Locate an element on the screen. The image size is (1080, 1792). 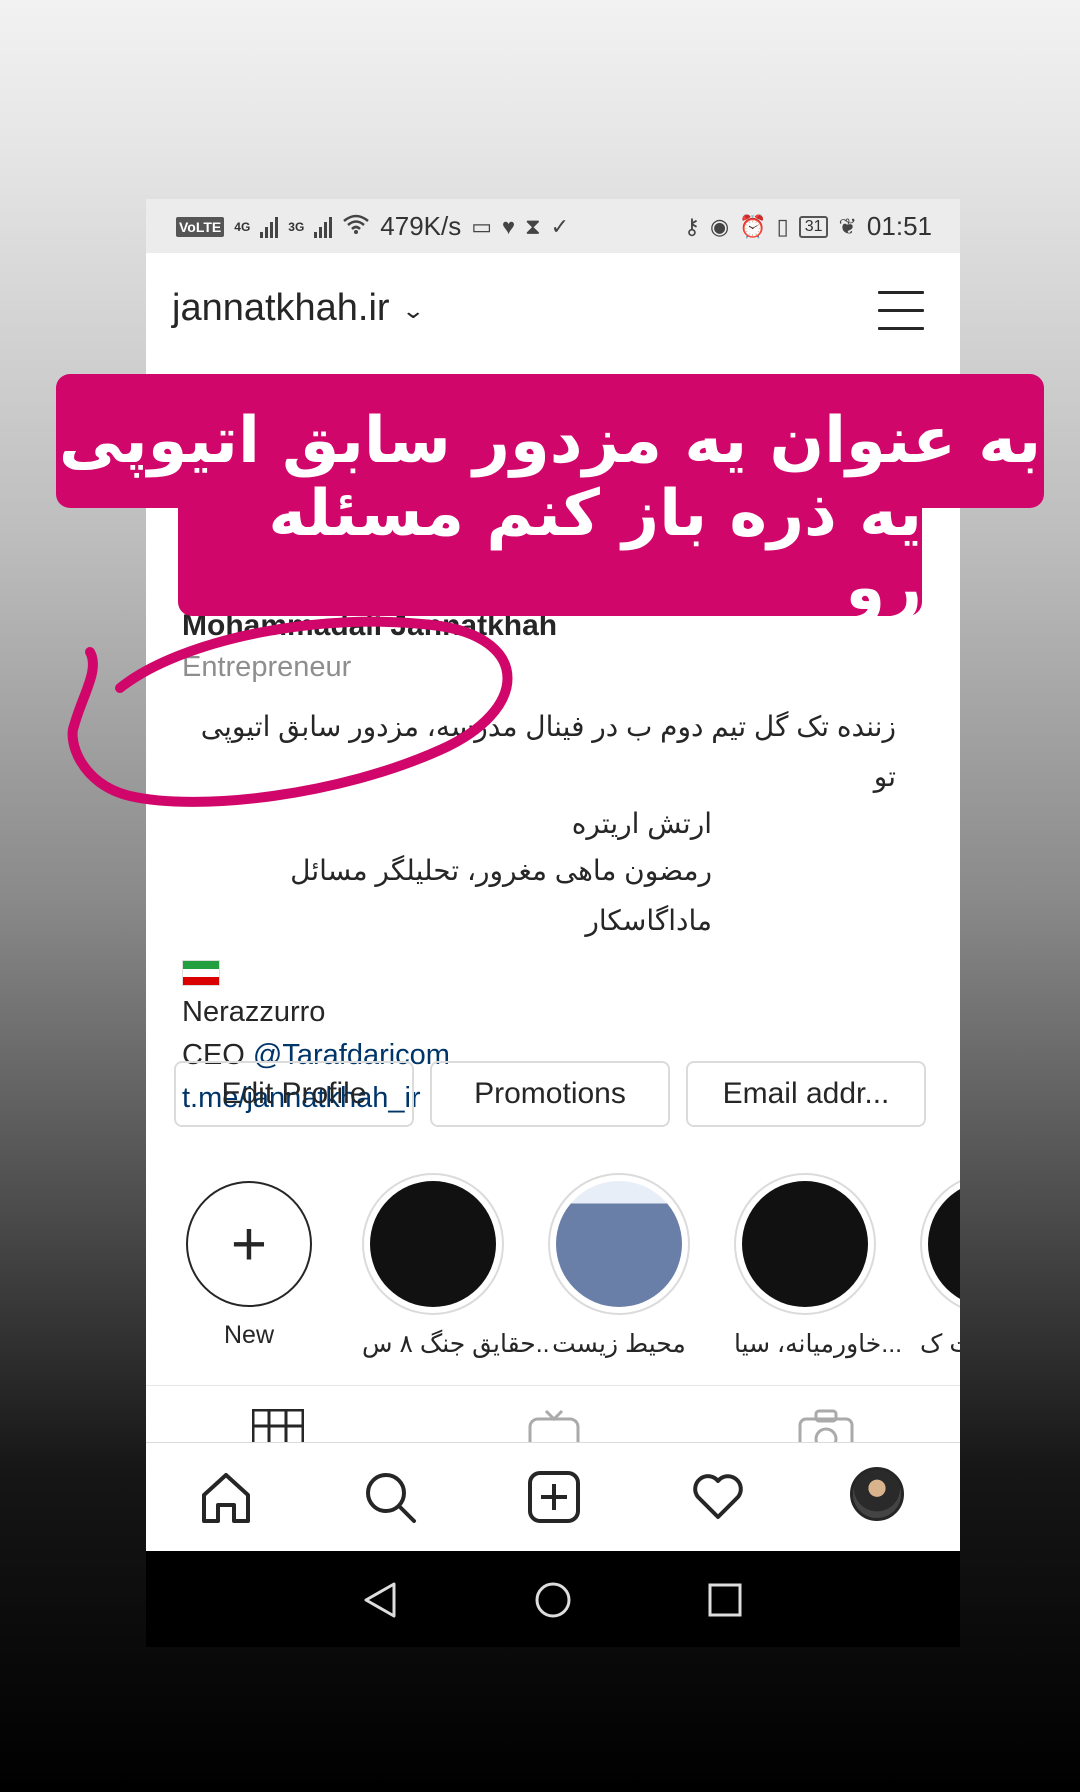
wifi-icon is located at coordinates (356, 227).